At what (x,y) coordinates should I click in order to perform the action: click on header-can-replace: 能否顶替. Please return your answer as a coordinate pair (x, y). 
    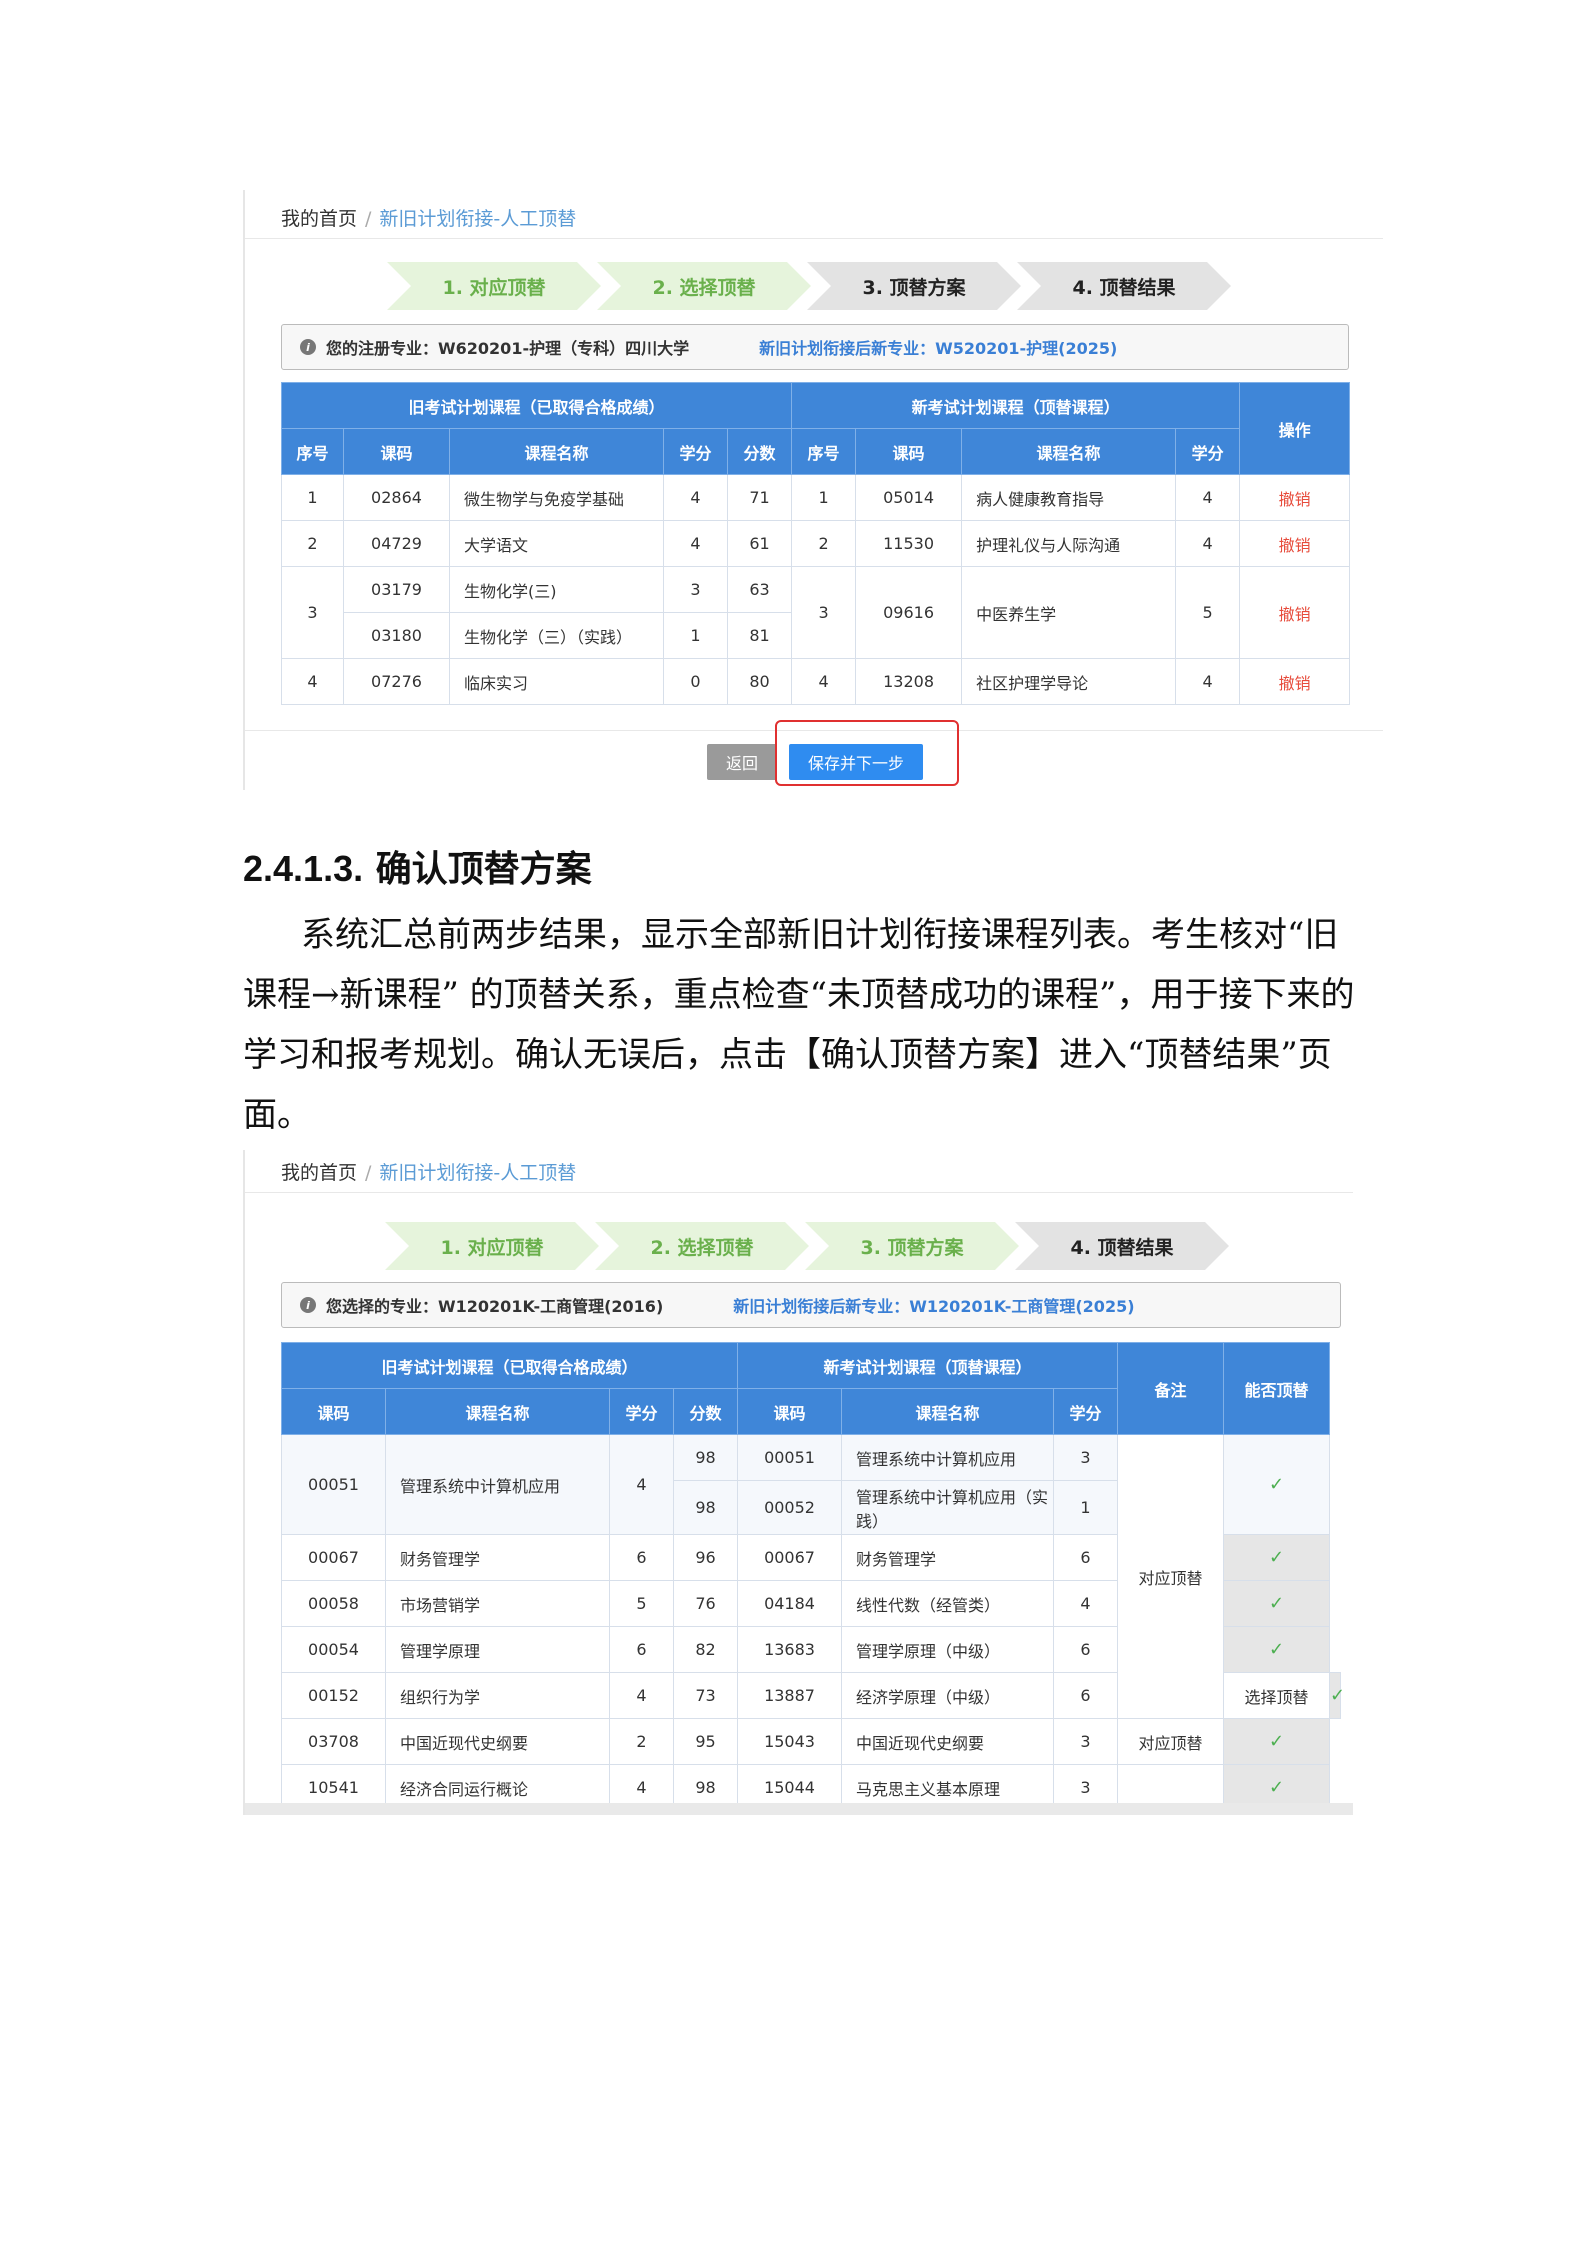
    Looking at the image, I should click on (1277, 1388).